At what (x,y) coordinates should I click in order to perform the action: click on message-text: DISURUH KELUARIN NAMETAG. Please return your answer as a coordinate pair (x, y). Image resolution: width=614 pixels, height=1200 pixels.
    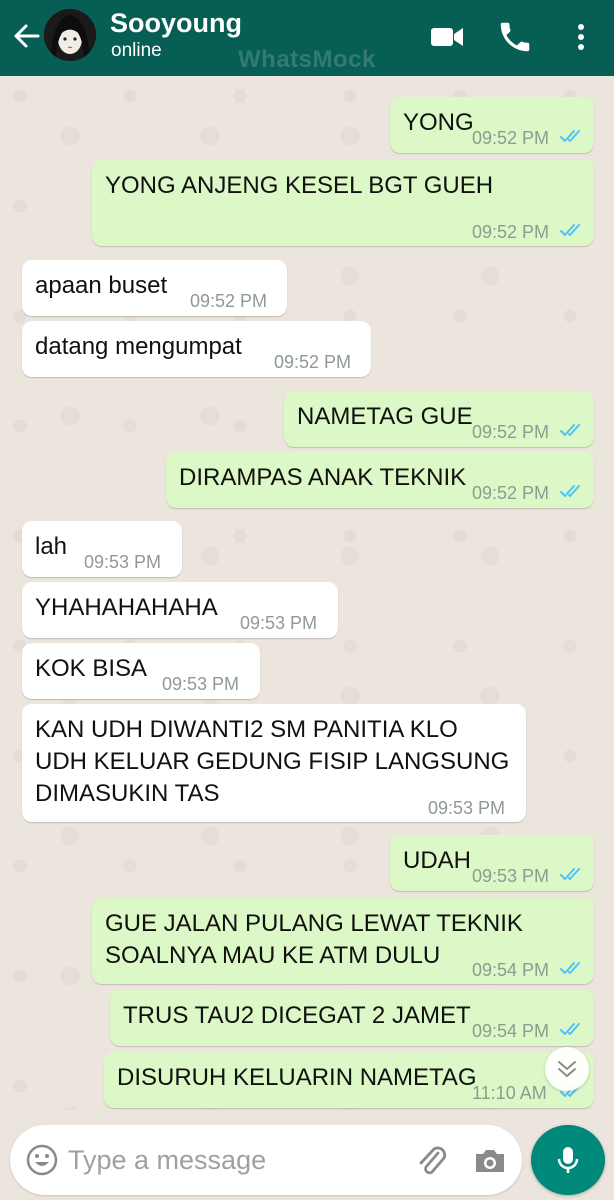
    Looking at the image, I should click on (297, 1077).